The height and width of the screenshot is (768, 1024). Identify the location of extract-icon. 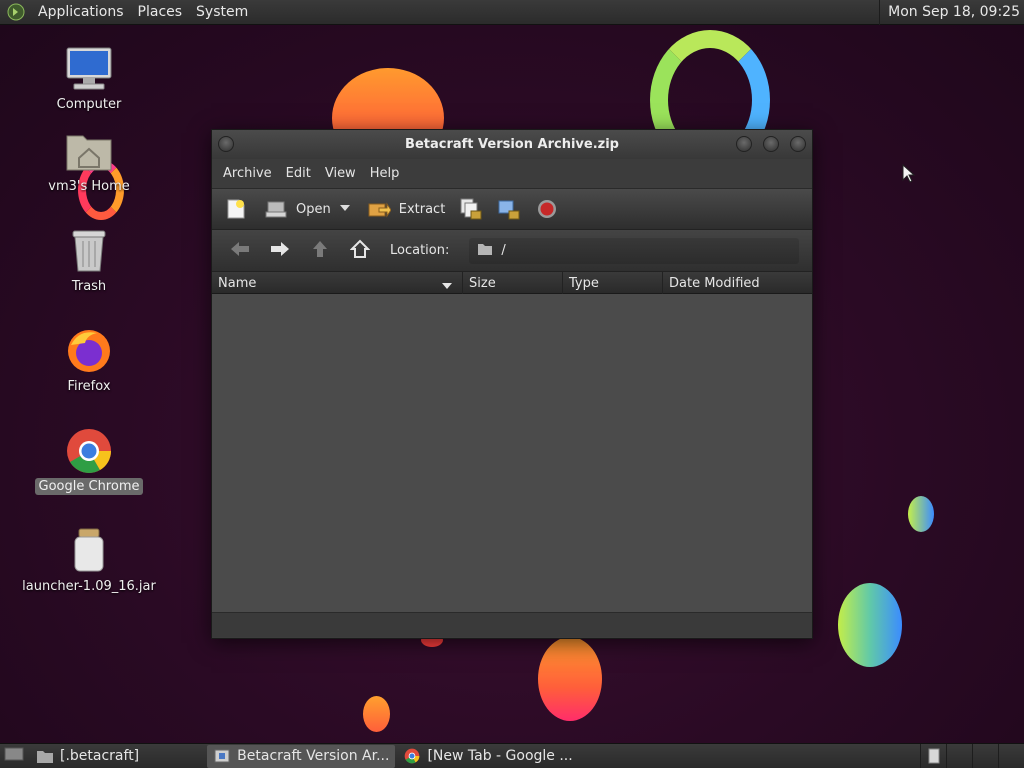
(379, 209).